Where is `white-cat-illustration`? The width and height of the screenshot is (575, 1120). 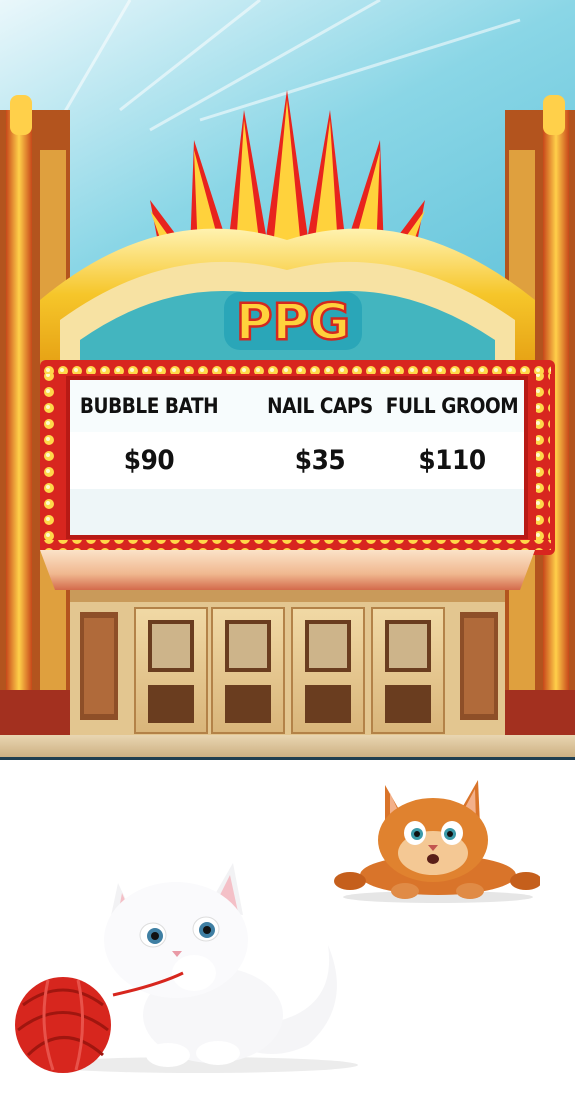 white-cat-illustration is located at coordinates (186, 968).